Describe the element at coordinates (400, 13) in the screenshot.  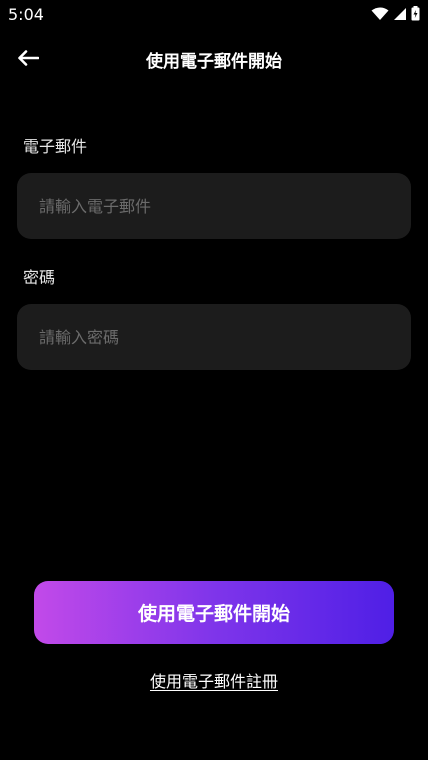
I see `signal-icon` at that location.